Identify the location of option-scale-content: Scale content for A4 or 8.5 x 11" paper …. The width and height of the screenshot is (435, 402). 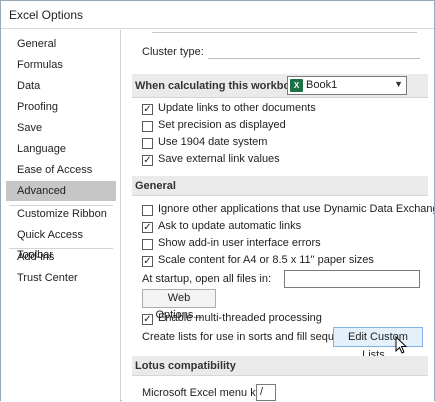
(266, 260).